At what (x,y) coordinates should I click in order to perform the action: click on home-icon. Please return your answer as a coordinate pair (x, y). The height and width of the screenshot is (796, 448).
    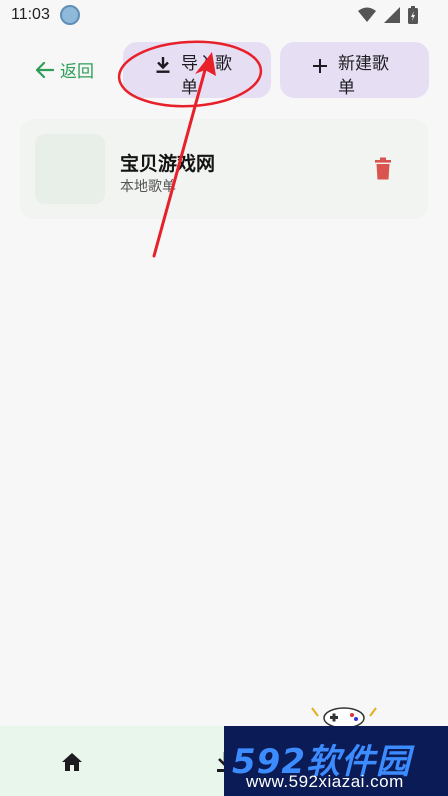
    Looking at the image, I should click on (72, 762).